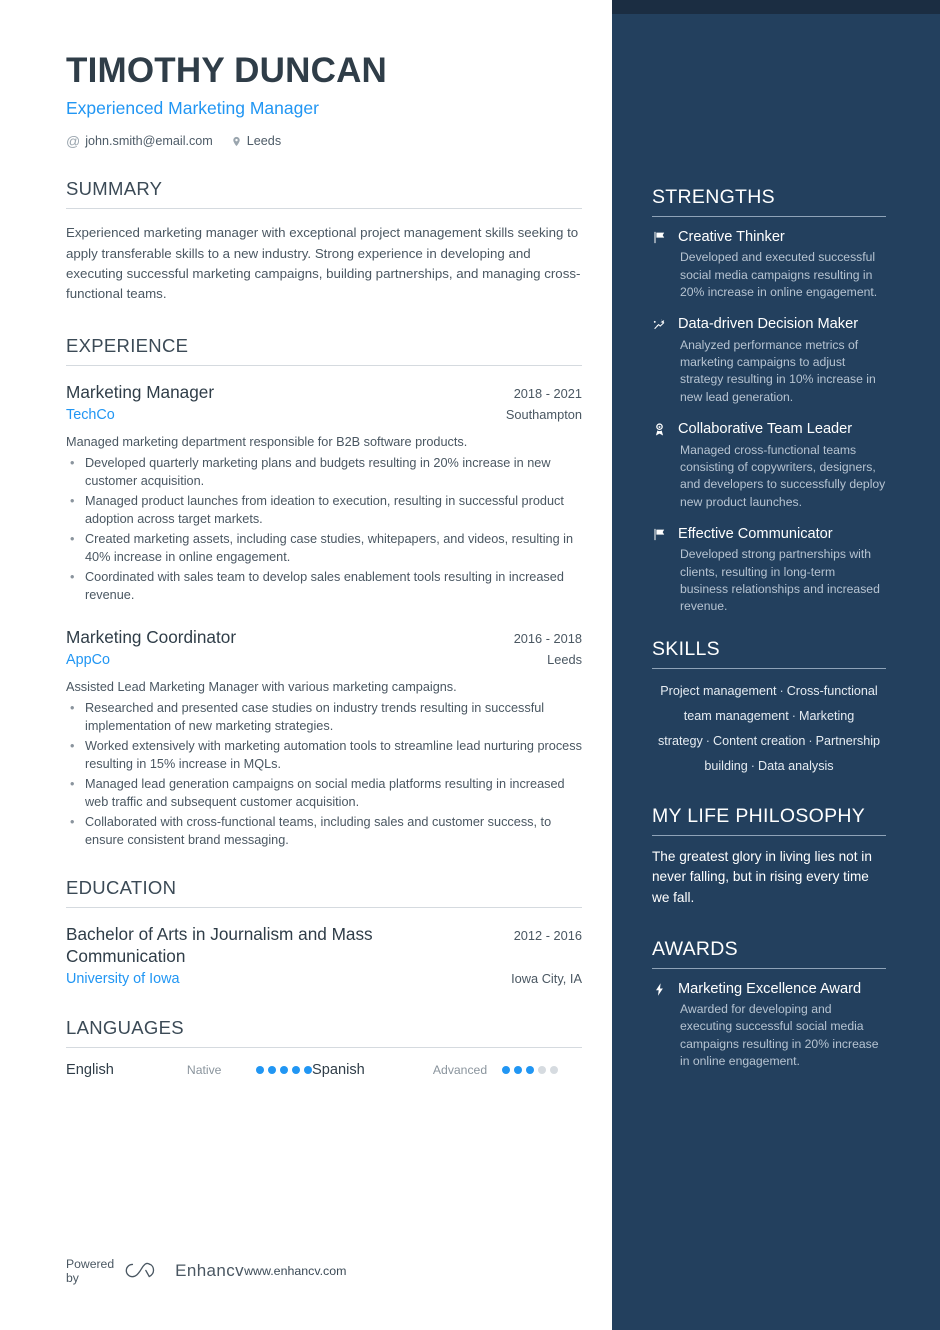 The image size is (940, 1330). I want to click on job-title: Marketing Coordinator, so click(151, 636).